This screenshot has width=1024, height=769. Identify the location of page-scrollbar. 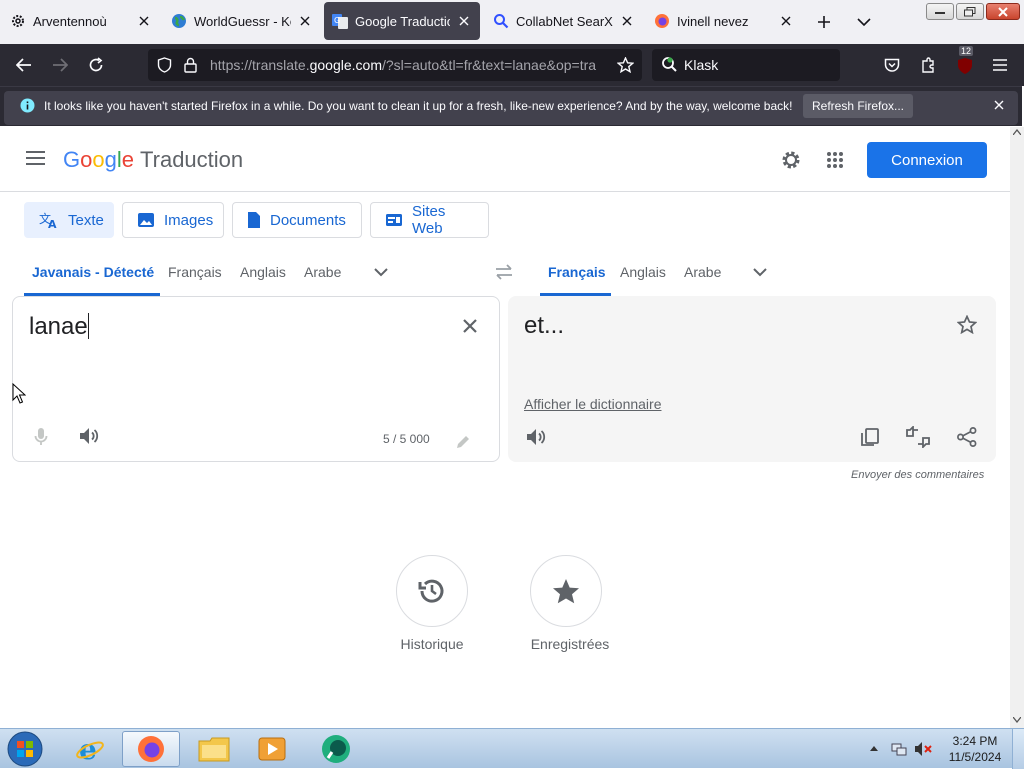
(1017, 427).